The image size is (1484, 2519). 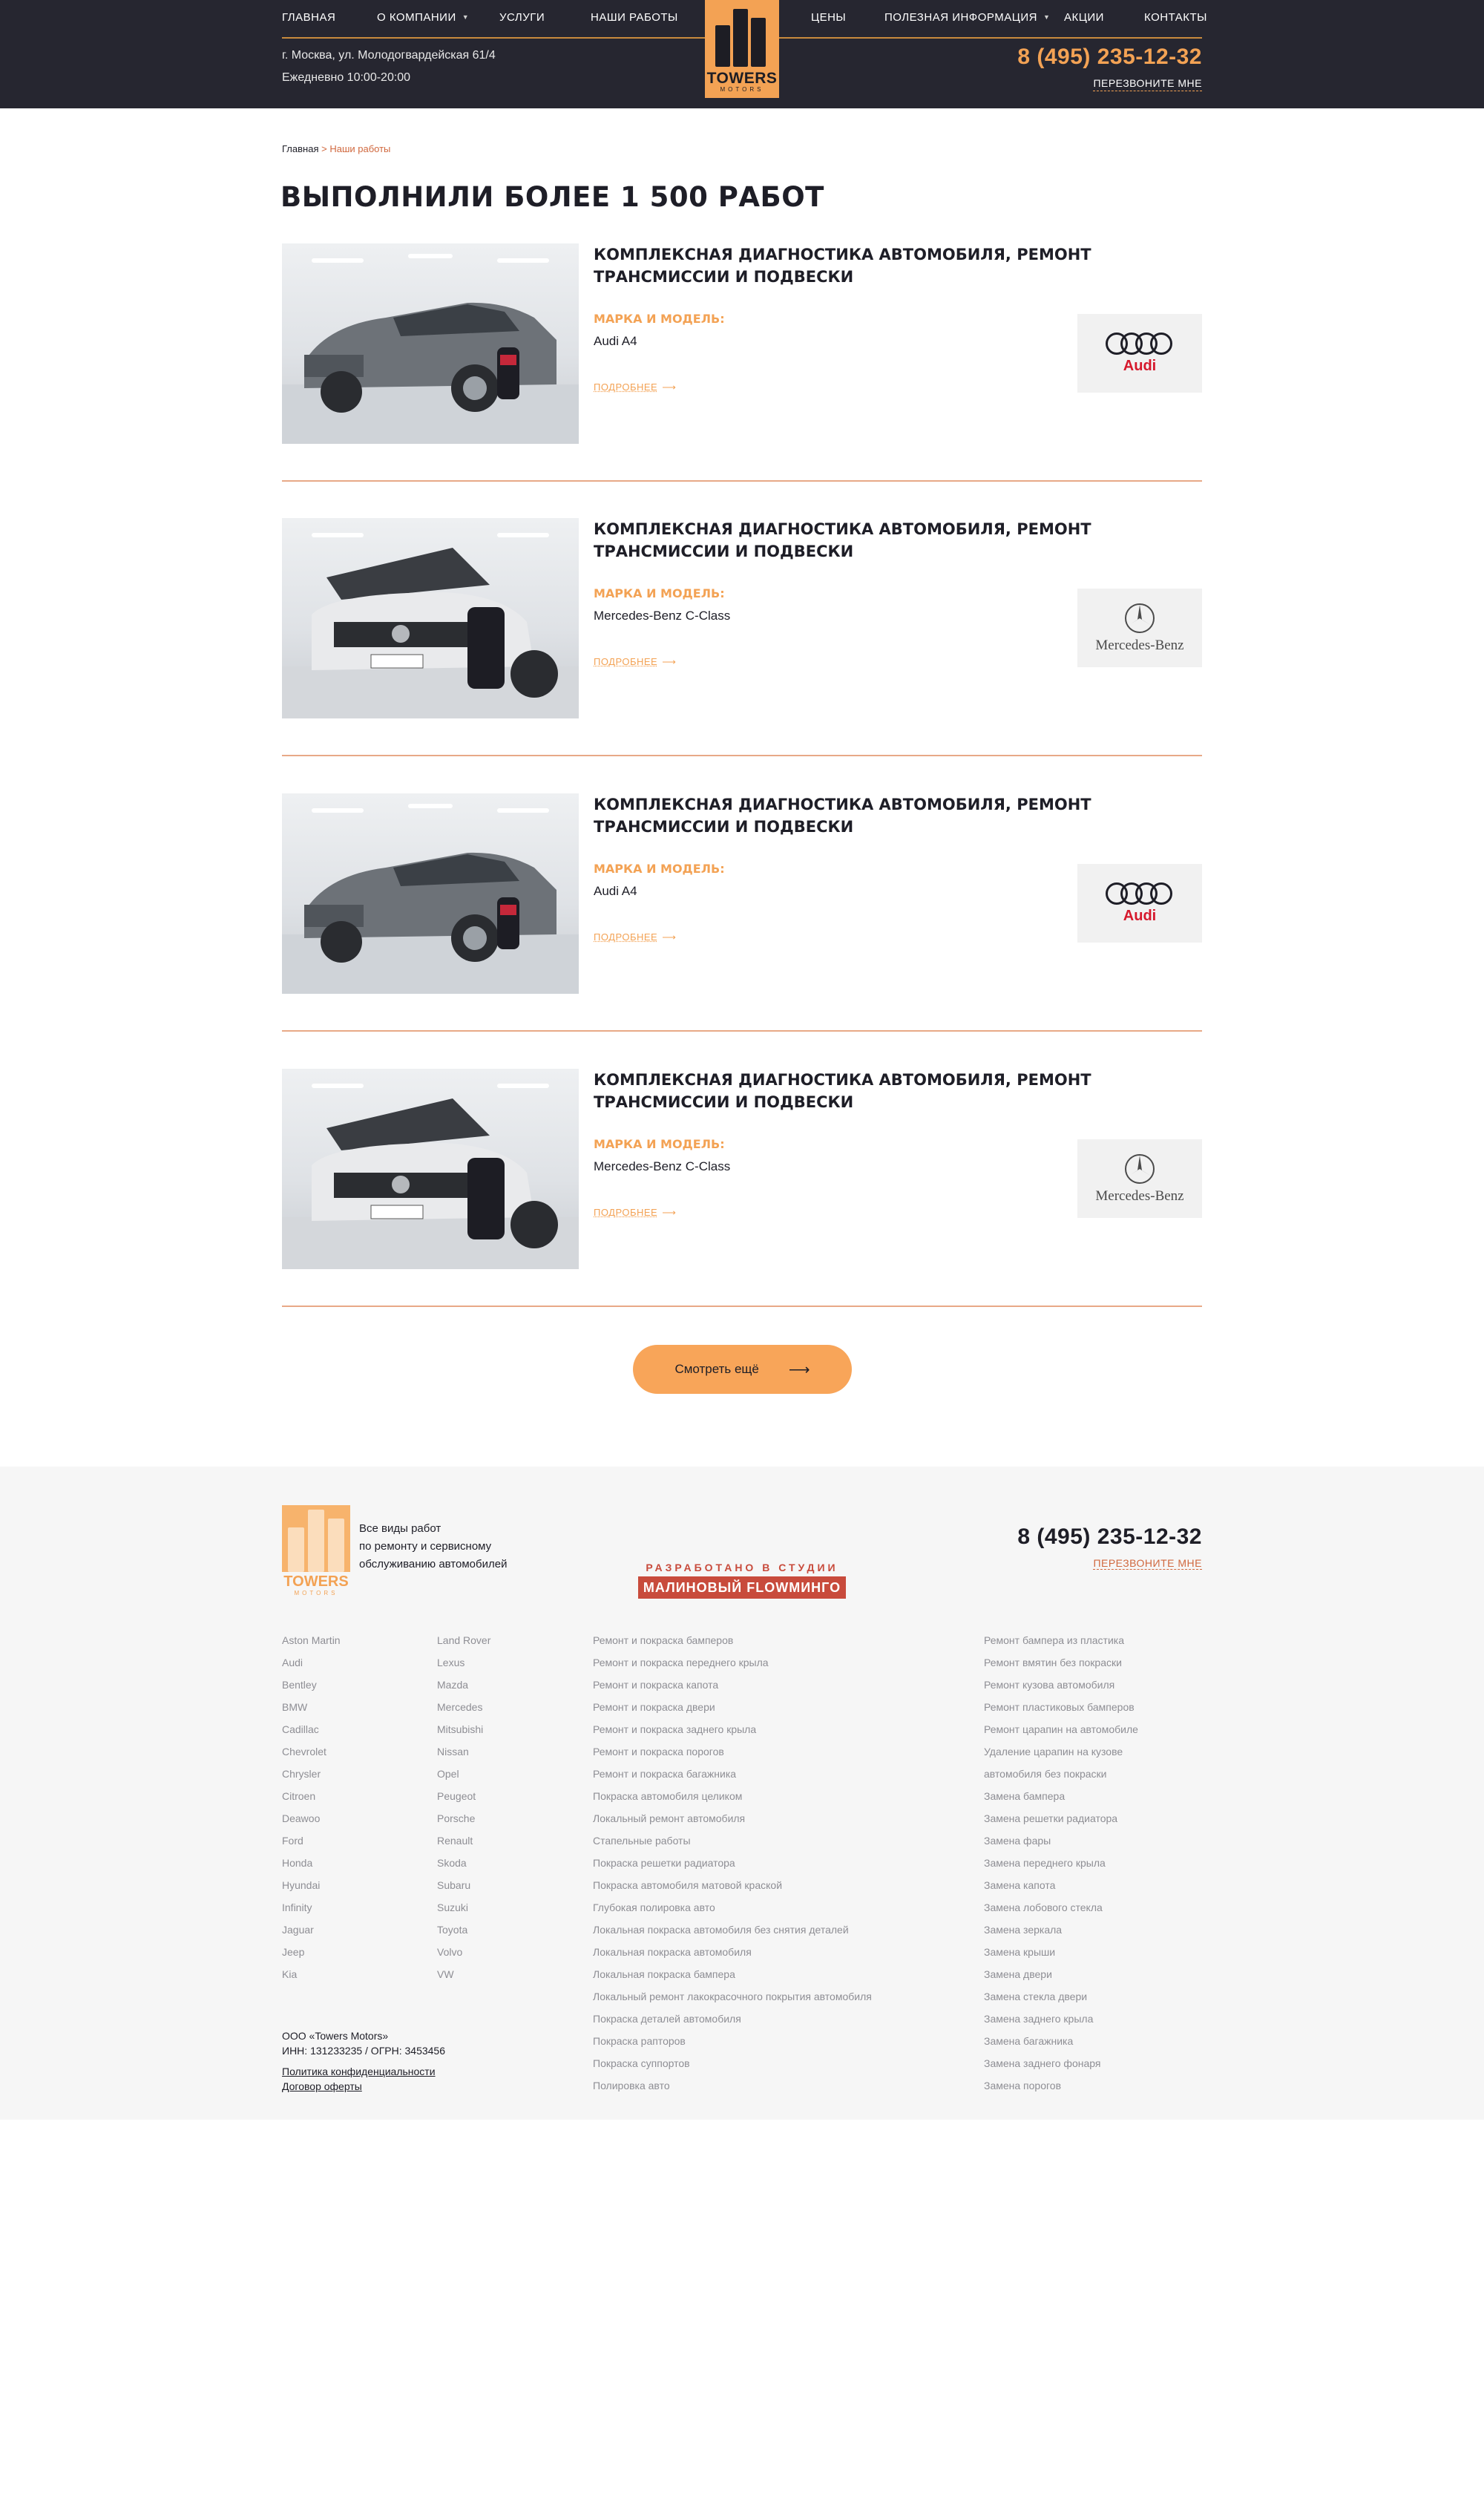 What do you see at coordinates (634, 17) in the screenshot?
I see `nav-works: НАШИ РАБОТЫ` at bounding box center [634, 17].